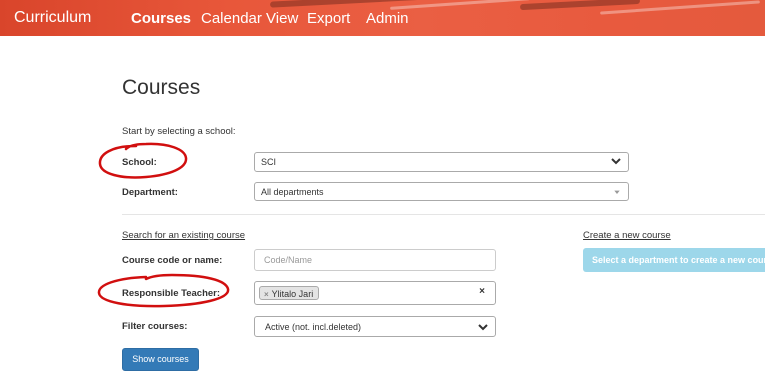 The image size is (765, 381). I want to click on nav-calendar-view: Calendar View, so click(249, 18).